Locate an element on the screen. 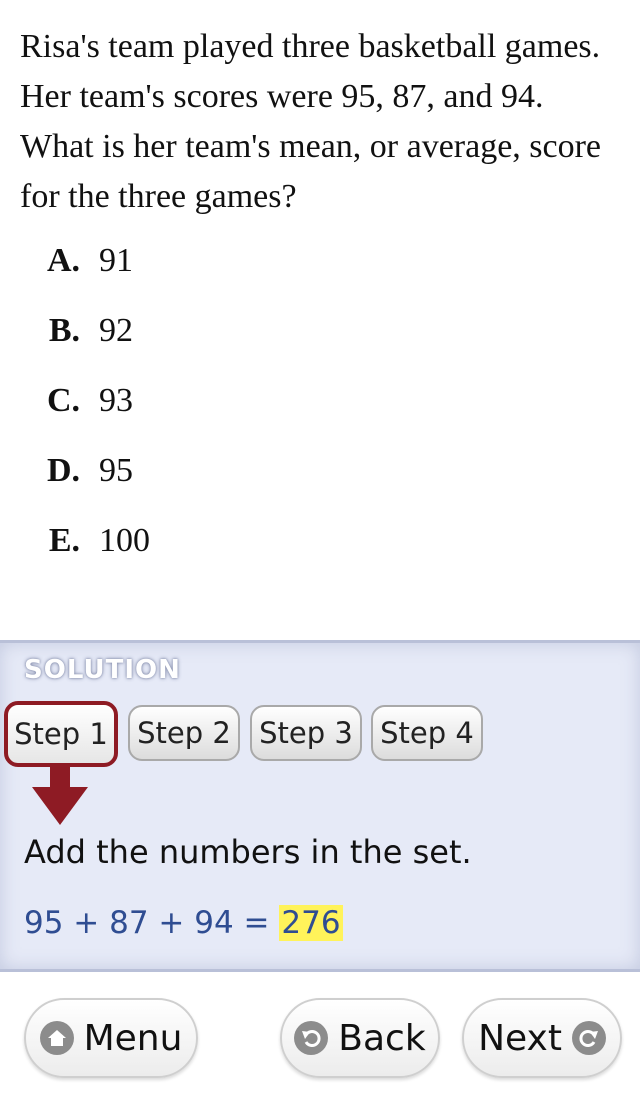 This screenshot has width=640, height=1096. choice-letter: C. is located at coordinates (63, 400).